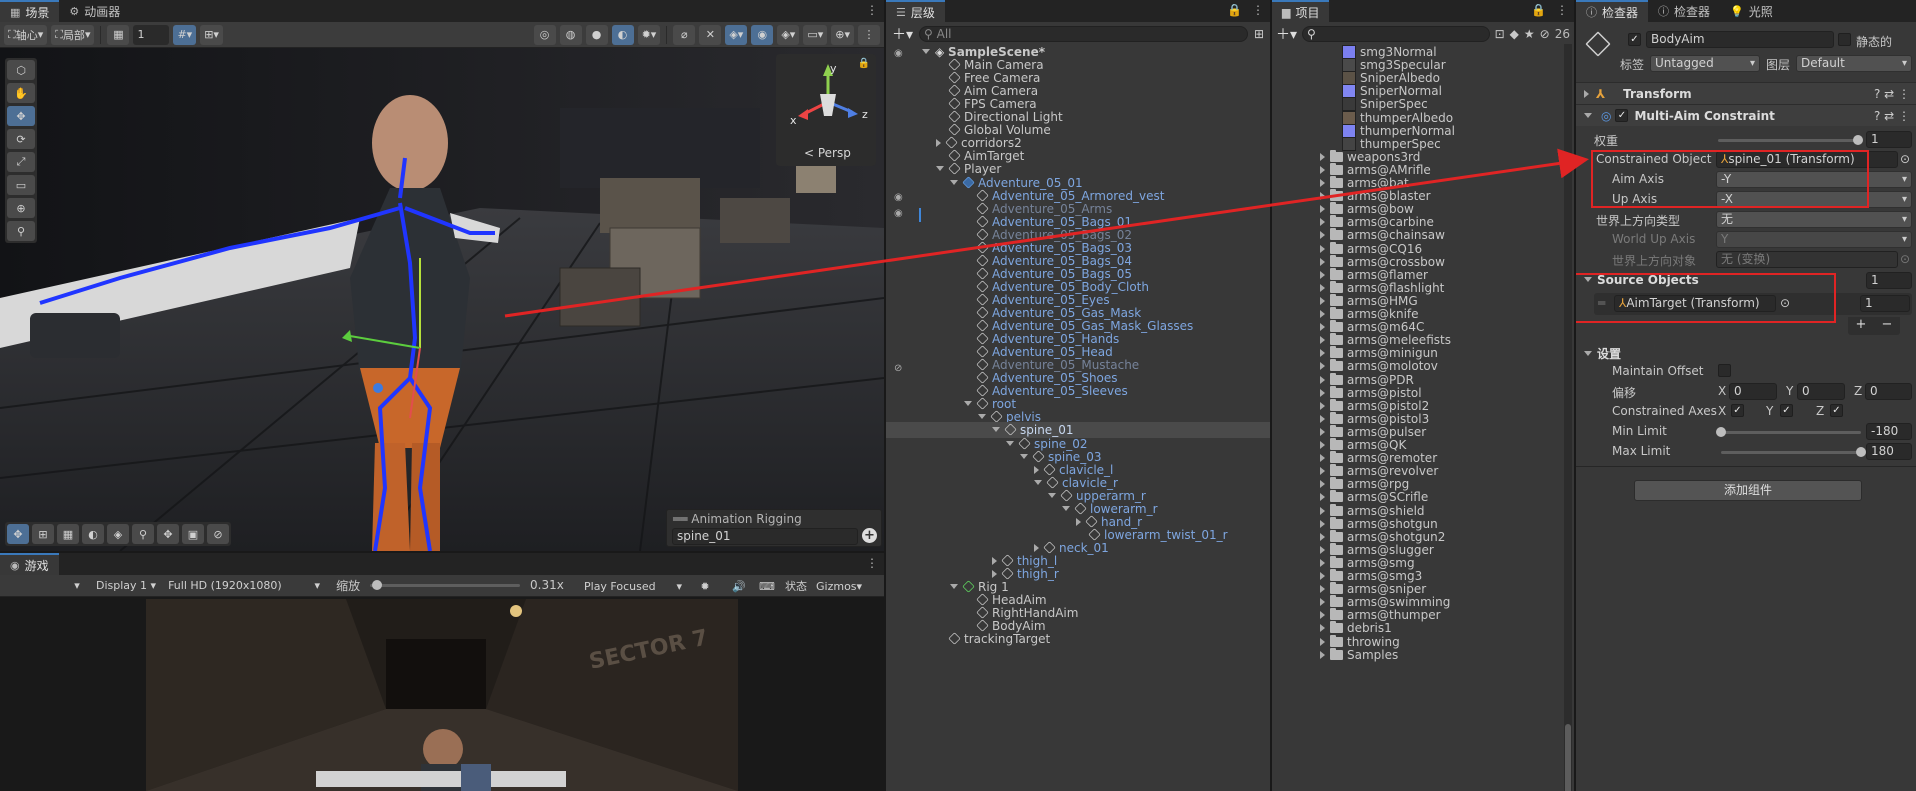 This screenshot has height=791, width=1916. What do you see at coordinates (827, 153) in the screenshot?
I see `persp-label: < Persp` at bounding box center [827, 153].